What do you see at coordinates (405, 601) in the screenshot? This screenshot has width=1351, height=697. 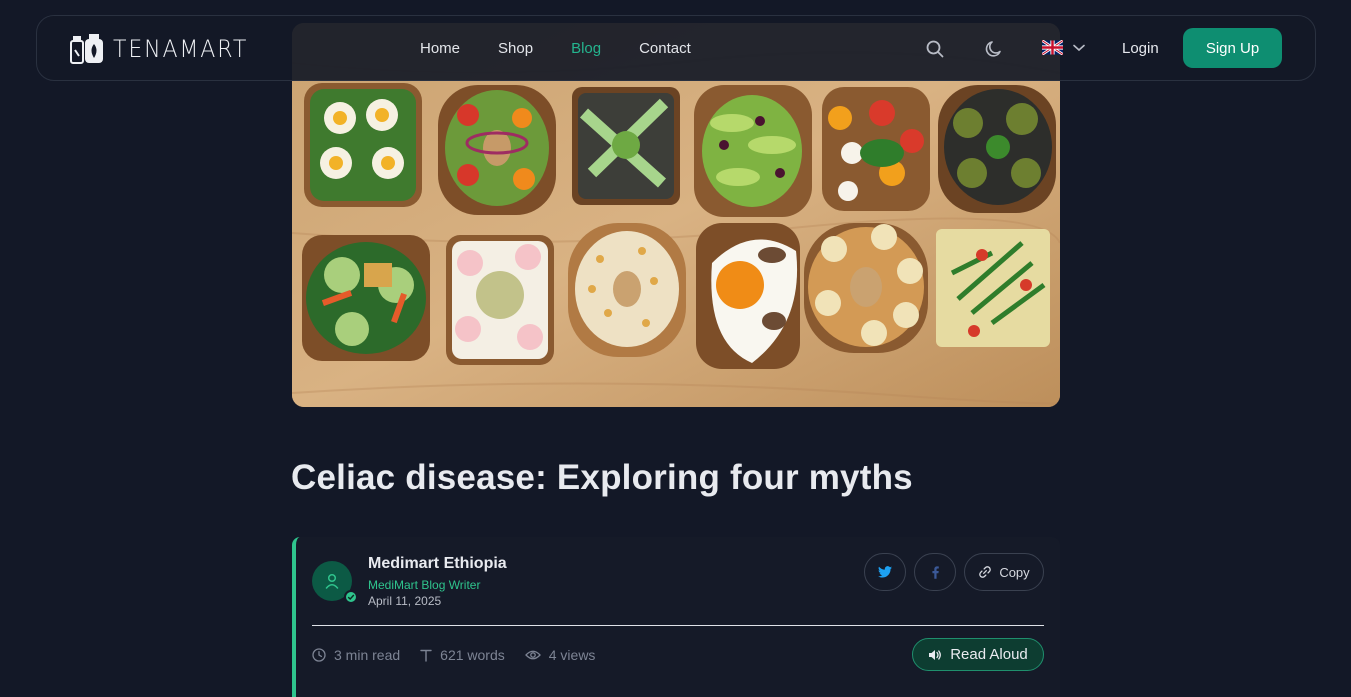 I see `publish-date: April 11, 2025` at bounding box center [405, 601].